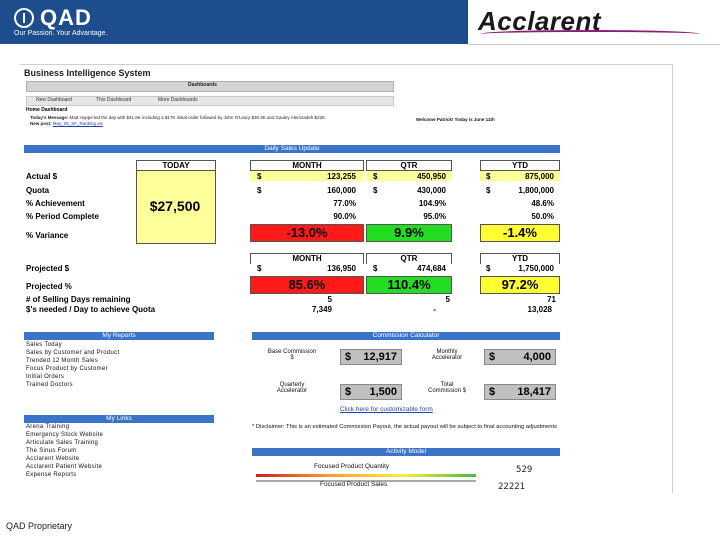  What do you see at coordinates (39, 526) in the screenshot?
I see `footer-proprietary: QAD Proprietary` at bounding box center [39, 526].